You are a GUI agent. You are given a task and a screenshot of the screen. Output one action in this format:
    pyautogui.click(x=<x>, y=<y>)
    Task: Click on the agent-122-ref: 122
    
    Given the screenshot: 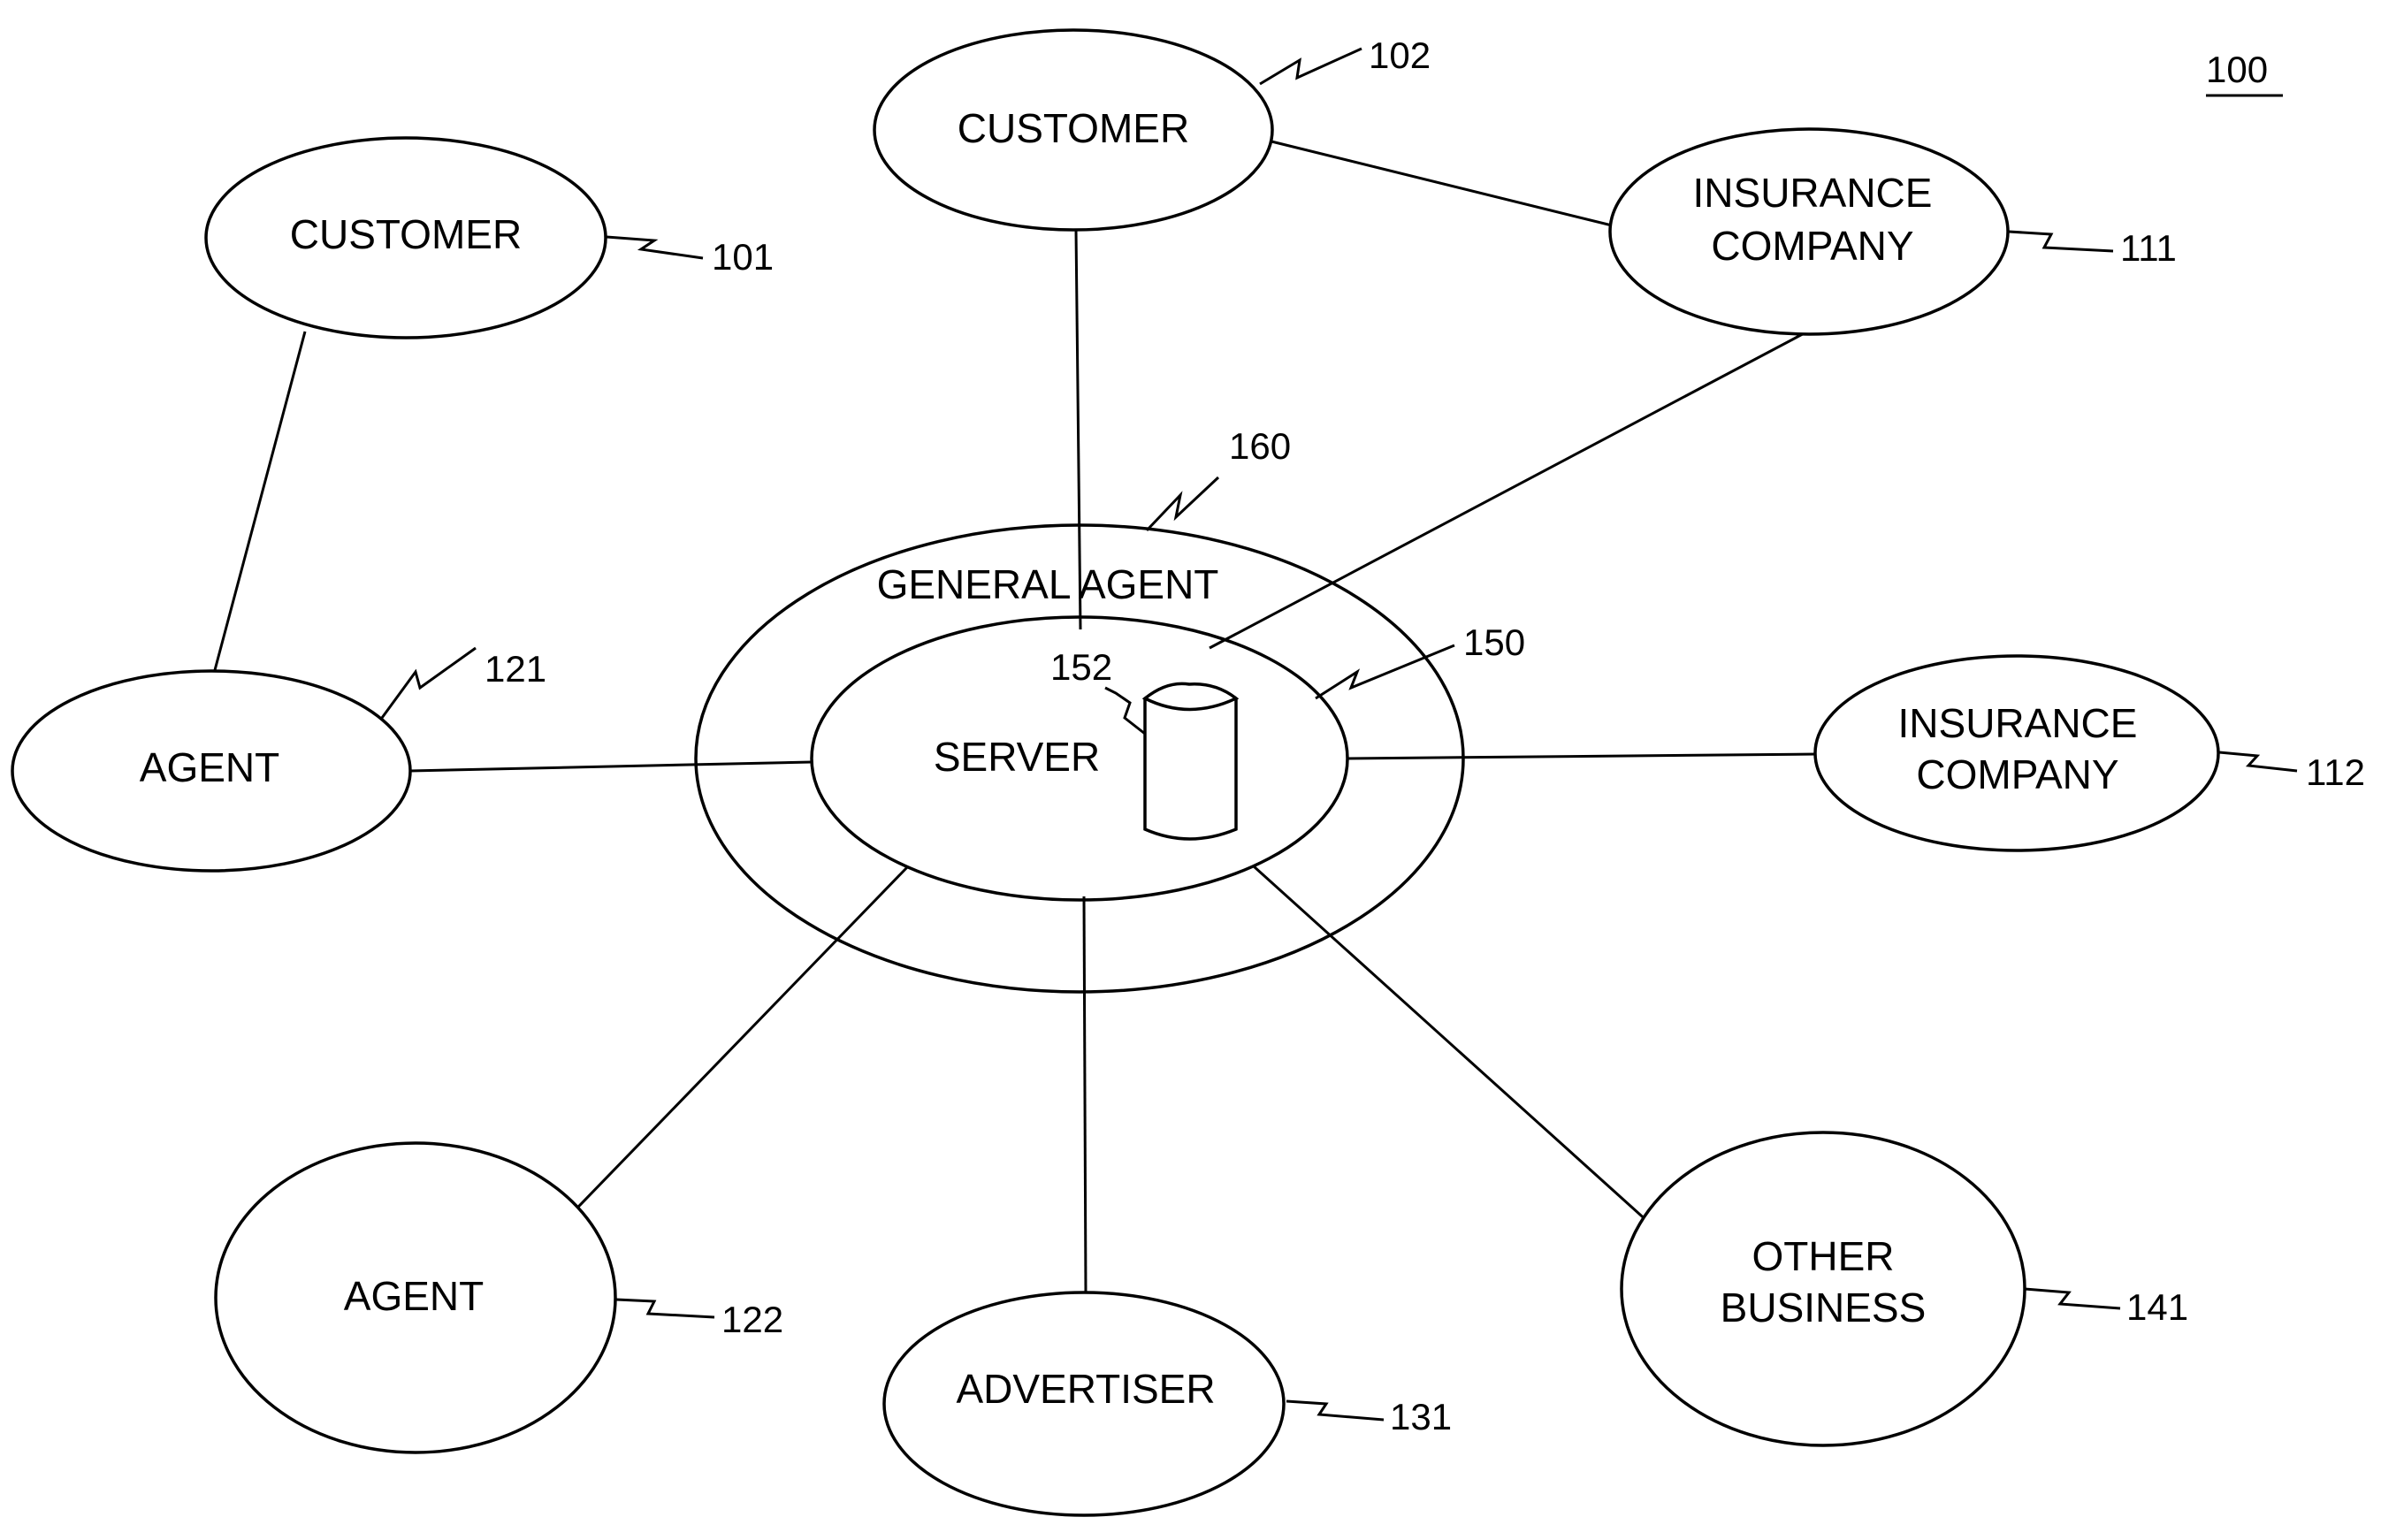 What is the action you would take?
    pyautogui.click(x=752, y=1320)
    